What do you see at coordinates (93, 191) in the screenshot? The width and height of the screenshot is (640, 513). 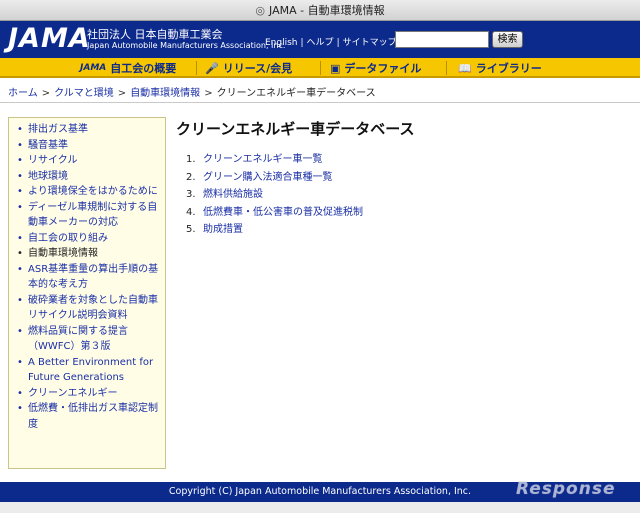 I see `sidebar-item-label: より環境保全をはかるために` at bounding box center [93, 191].